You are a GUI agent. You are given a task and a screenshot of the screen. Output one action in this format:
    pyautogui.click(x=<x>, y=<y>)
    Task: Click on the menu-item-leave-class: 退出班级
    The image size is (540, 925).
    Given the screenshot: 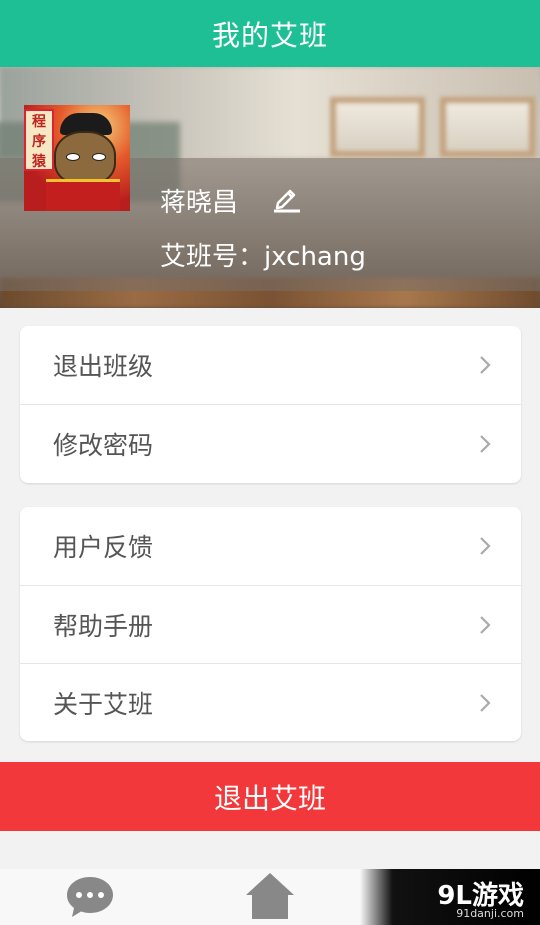 What is the action you would take?
    pyautogui.click(x=270, y=365)
    